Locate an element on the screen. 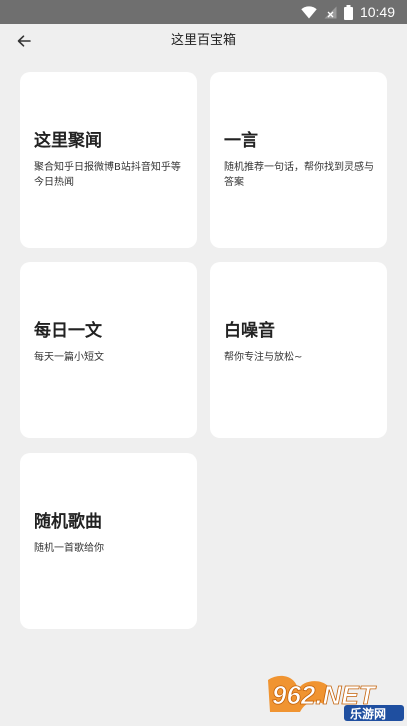 This screenshot has height=726, width=407. card-title: 白噪音 is located at coordinates (249, 331).